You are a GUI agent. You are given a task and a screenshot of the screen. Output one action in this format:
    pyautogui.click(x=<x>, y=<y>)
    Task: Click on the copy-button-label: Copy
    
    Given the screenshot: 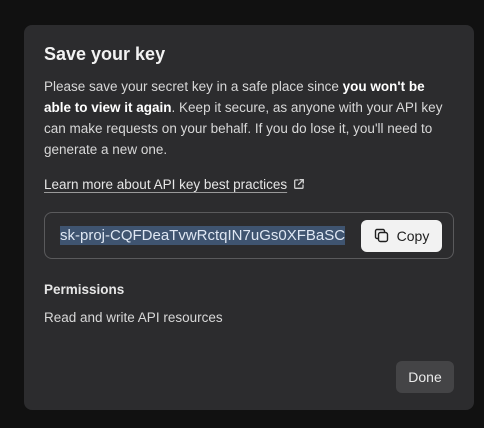 What is the action you would take?
    pyautogui.click(x=413, y=235)
    